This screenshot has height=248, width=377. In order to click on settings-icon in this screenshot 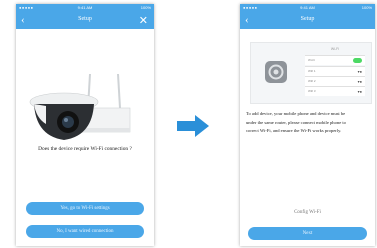, I will do `click(276, 72)`.